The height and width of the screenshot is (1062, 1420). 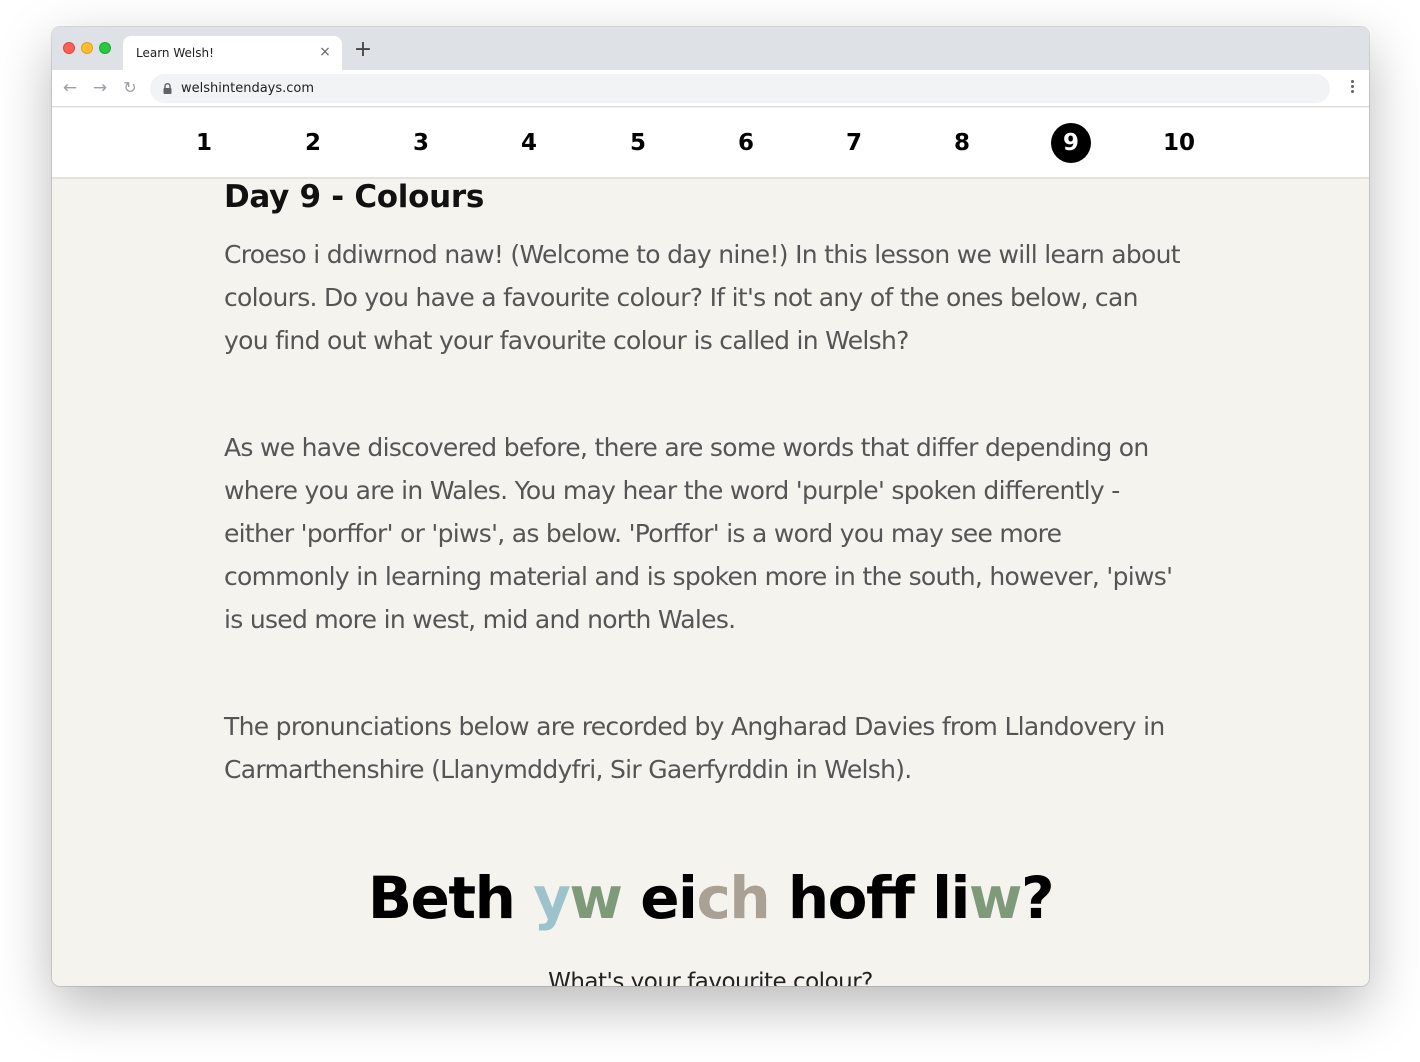 I want to click on day-link-2: 2, so click(x=313, y=143).